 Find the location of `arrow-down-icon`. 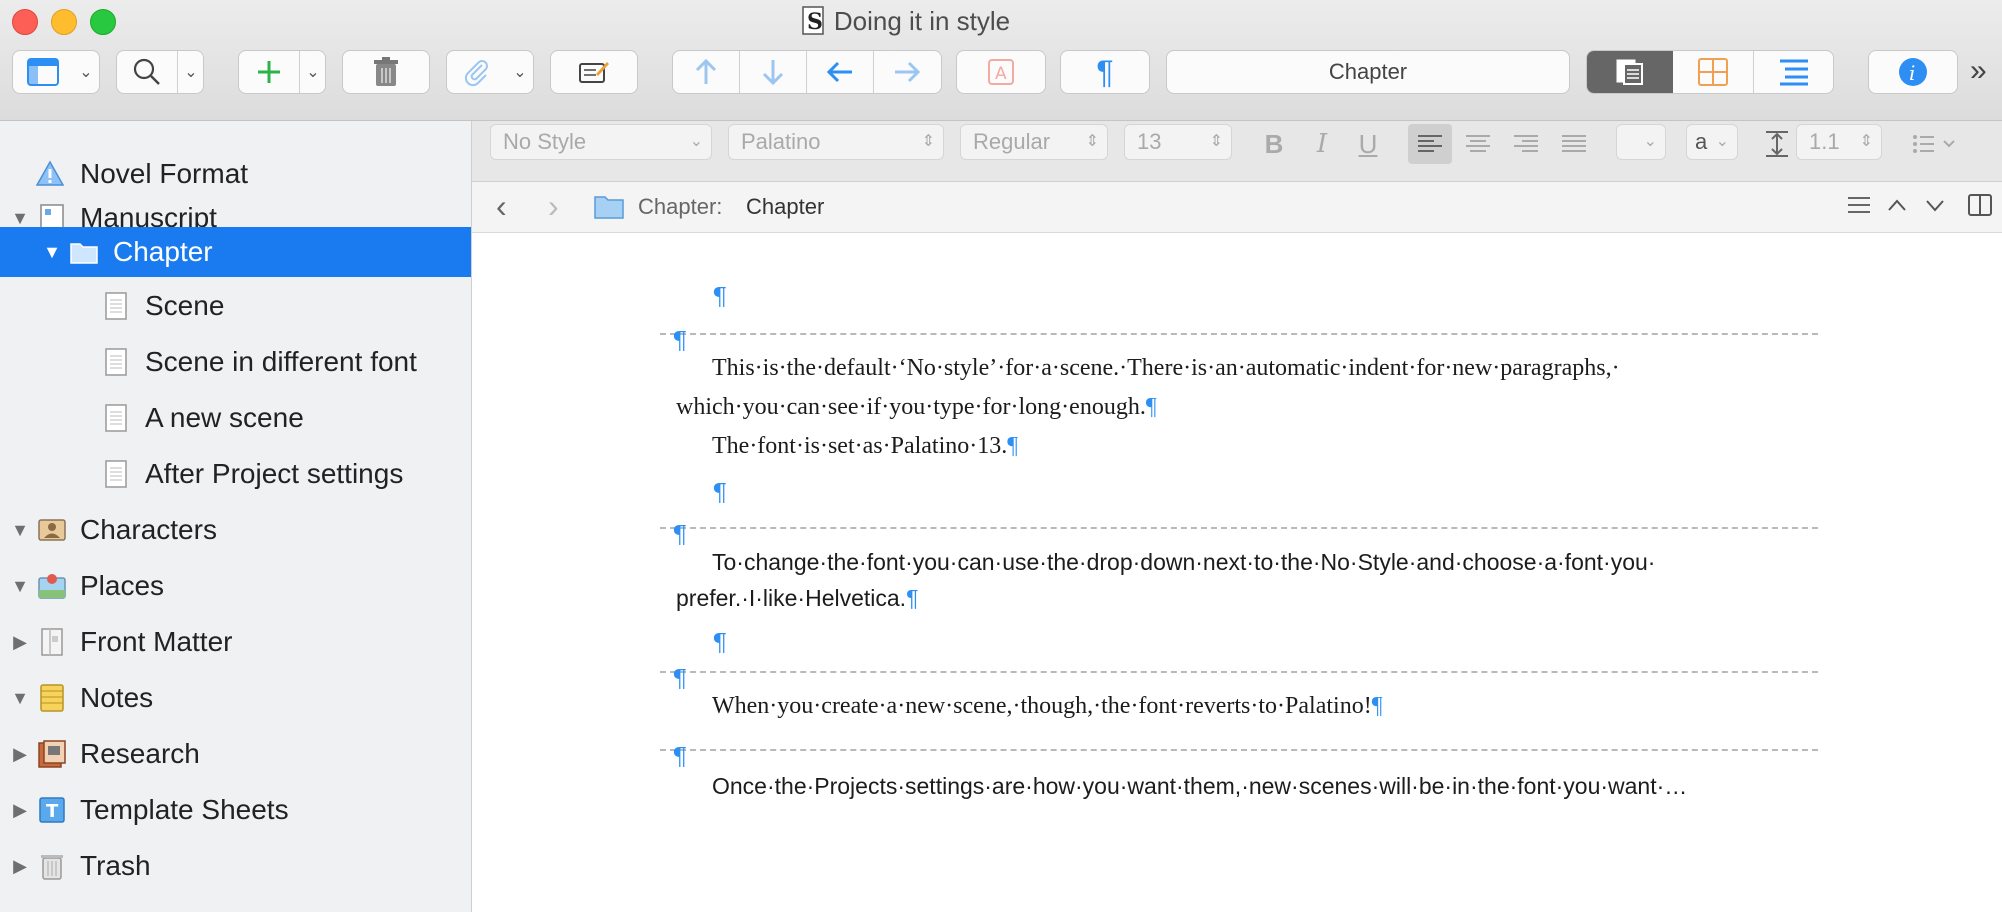

arrow-down-icon is located at coordinates (773, 73).